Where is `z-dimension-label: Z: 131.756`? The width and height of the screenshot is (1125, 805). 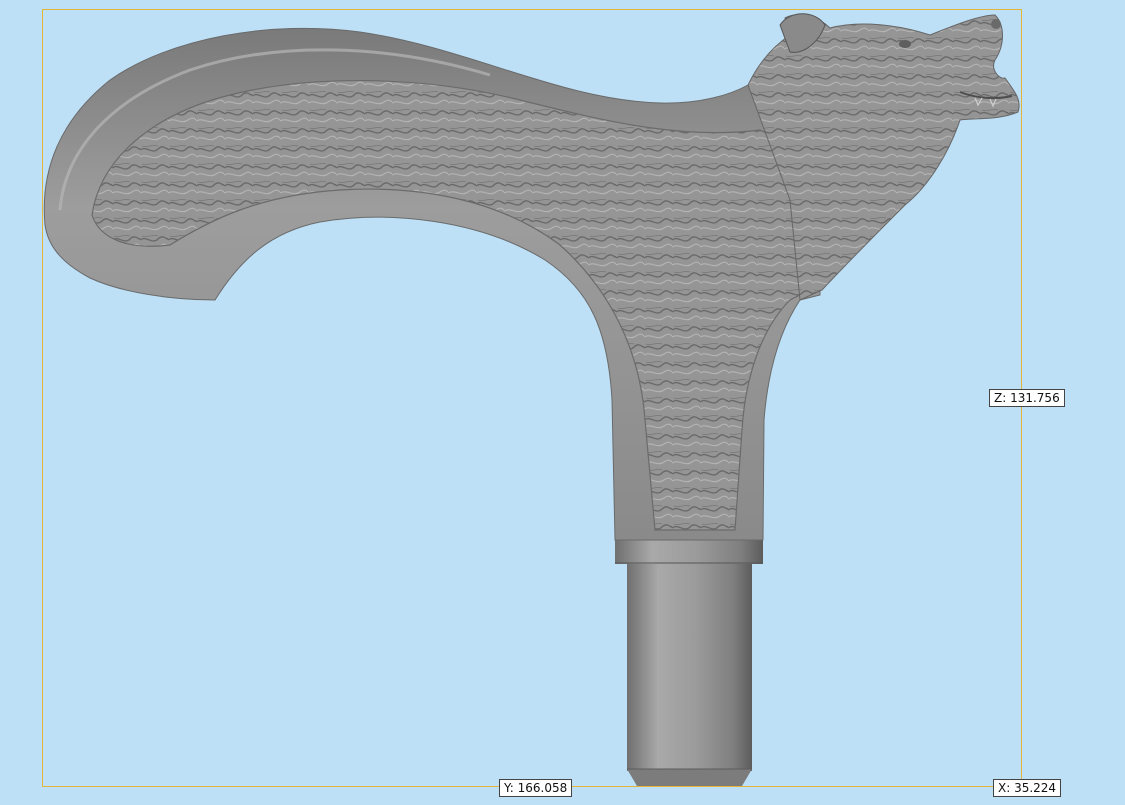
z-dimension-label: Z: 131.756 is located at coordinates (1027, 398).